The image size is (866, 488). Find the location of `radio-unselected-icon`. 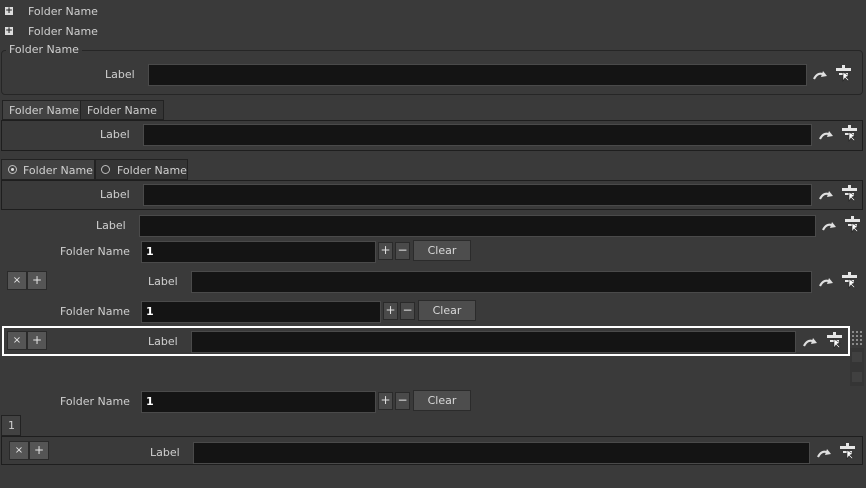

radio-unselected-icon is located at coordinates (105, 169).